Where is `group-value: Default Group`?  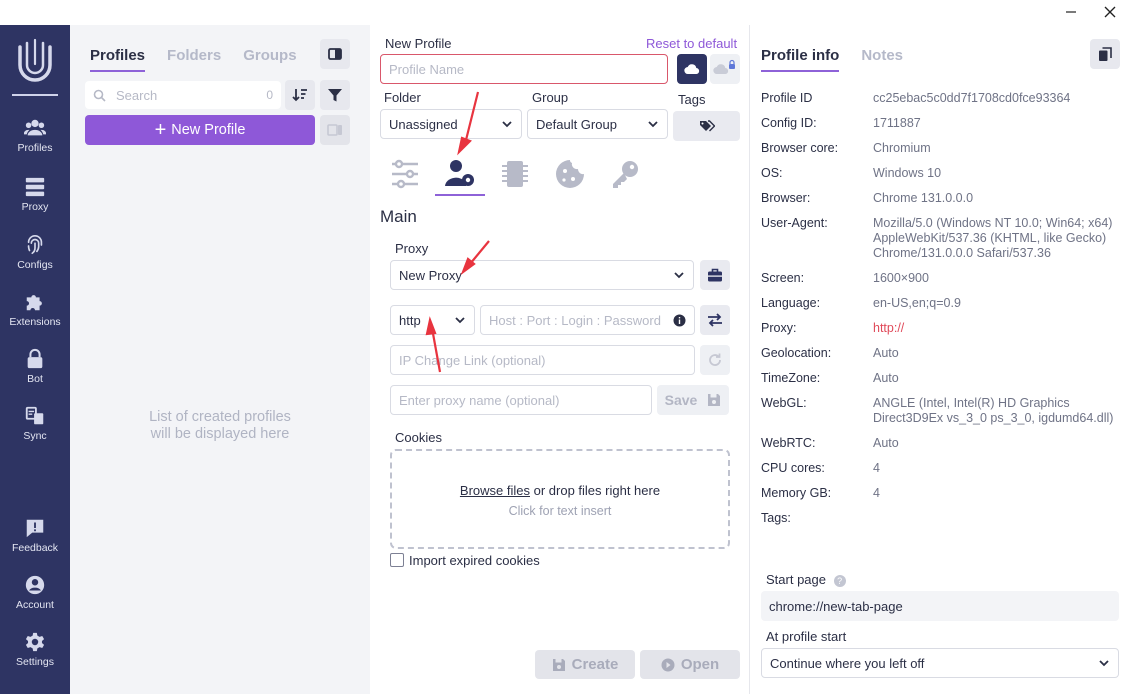 group-value: Default Group is located at coordinates (576, 124).